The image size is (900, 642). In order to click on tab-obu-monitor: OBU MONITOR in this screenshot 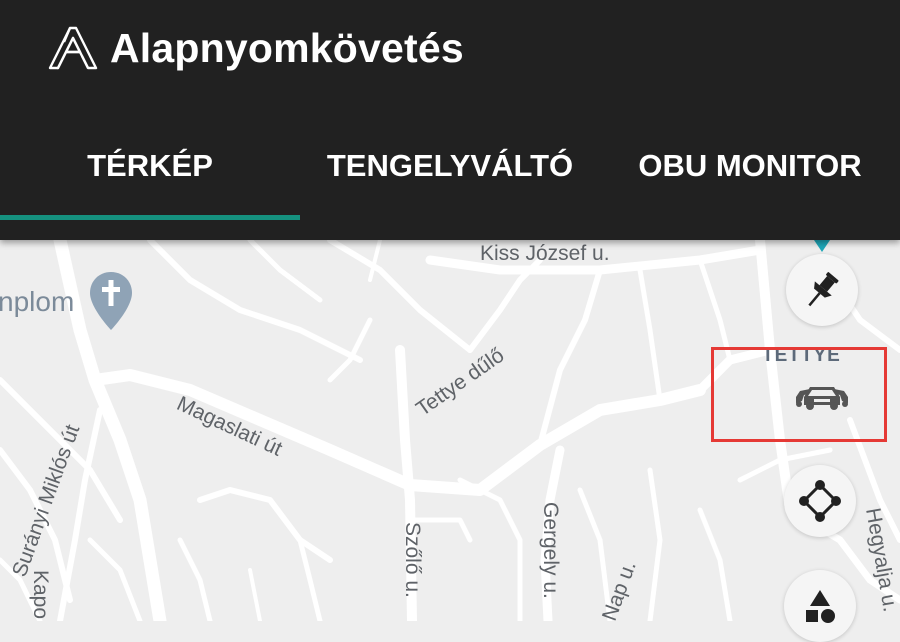, I will do `click(750, 166)`.